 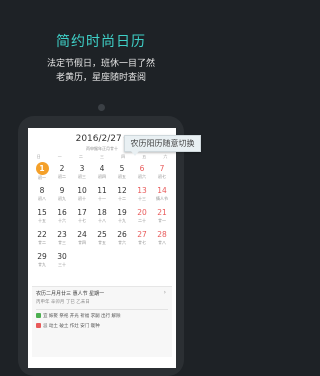 I want to click on calendar-day: 17 十七, so click(x=82, y=217).